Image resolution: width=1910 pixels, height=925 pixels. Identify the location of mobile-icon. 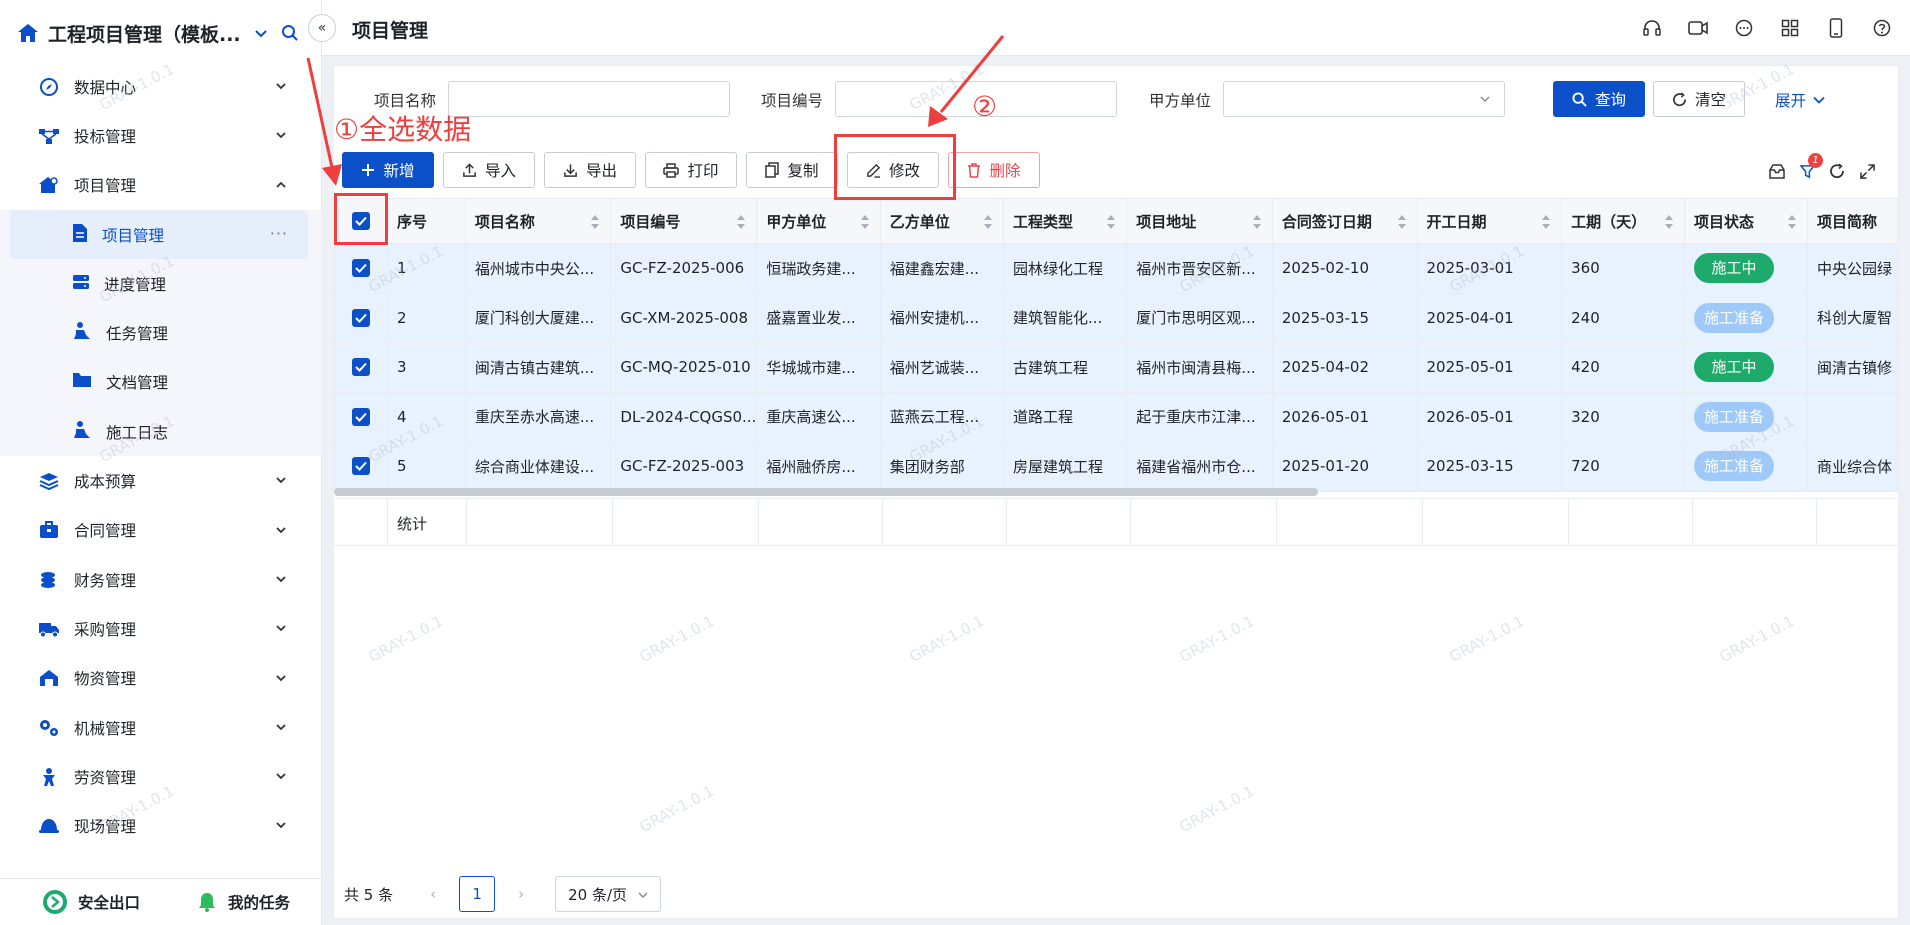
(1836, 28).